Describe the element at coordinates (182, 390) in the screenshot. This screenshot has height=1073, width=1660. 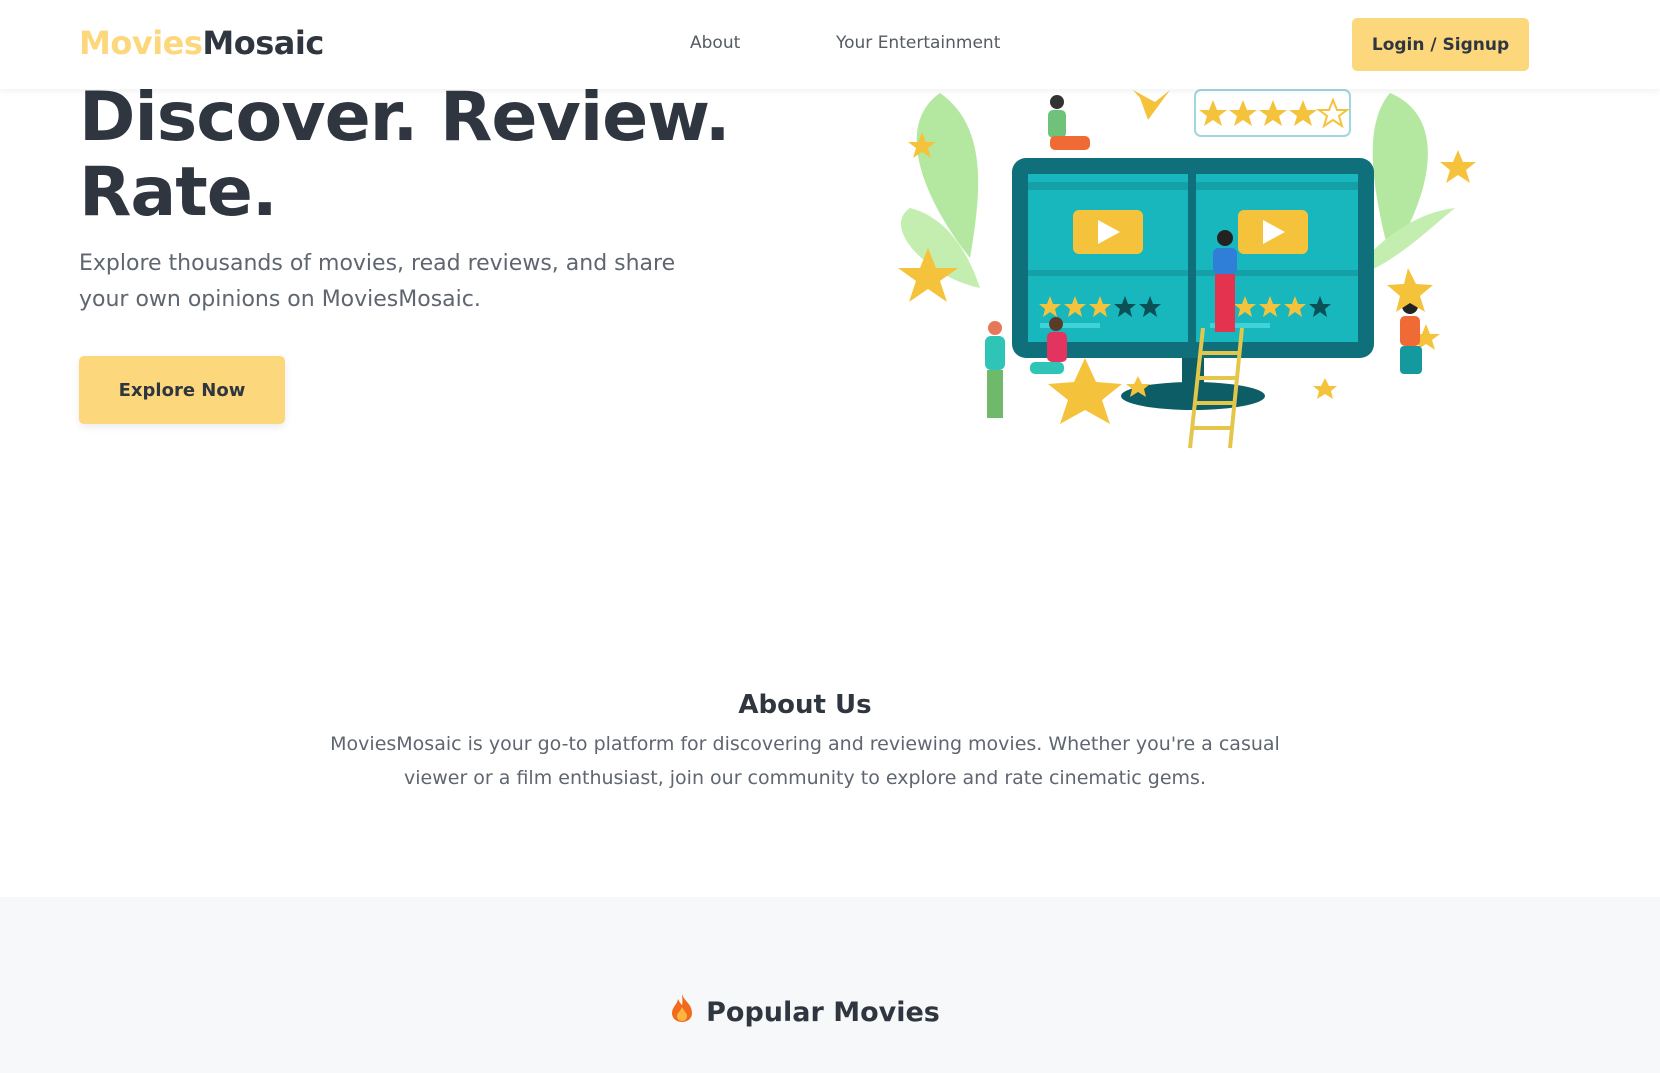
I see `explore-now-button: Explore Now` at that location.